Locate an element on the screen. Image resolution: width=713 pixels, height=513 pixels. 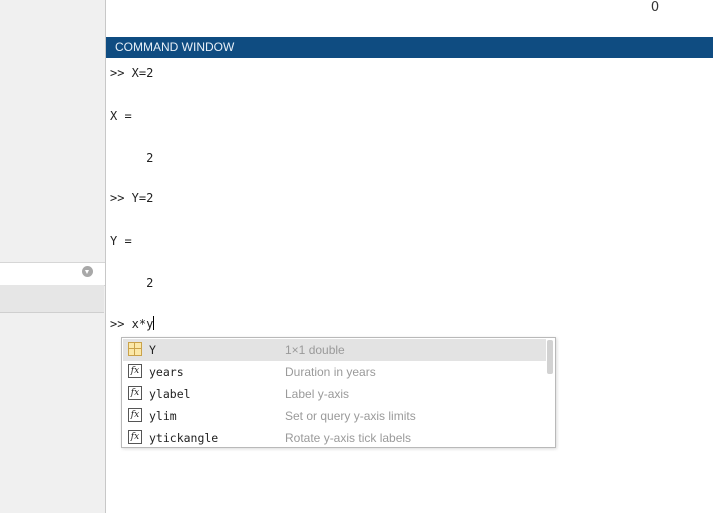
autocomplete-item-description: Set or query y-axis limits is located at coordinates (350, 416).